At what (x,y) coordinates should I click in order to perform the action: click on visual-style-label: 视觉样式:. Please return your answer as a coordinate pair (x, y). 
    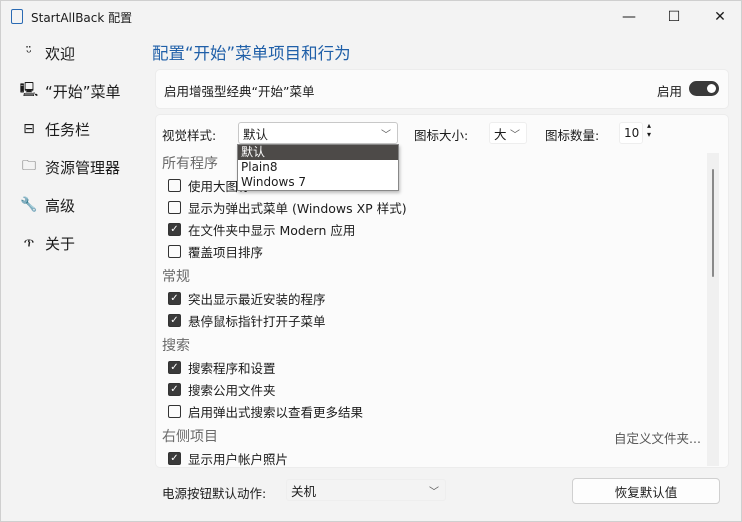
    Looking at the image, I should click on (189, 135).